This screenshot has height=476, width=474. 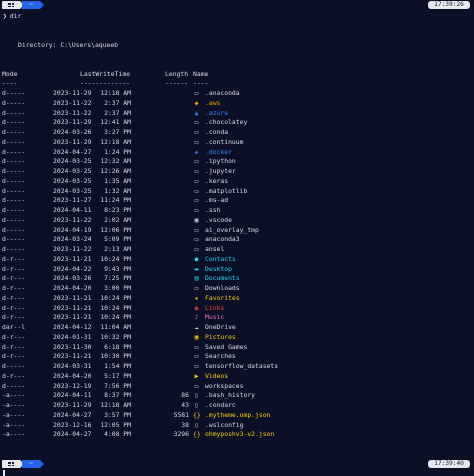 I want to click on time-cell: 12:32 AM, so click(x=115, y=161).